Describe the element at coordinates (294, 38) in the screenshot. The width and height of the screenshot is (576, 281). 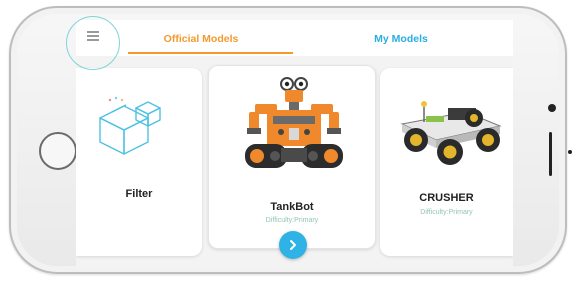
I see `top-tab-bar: Official Models My Models` at that location.